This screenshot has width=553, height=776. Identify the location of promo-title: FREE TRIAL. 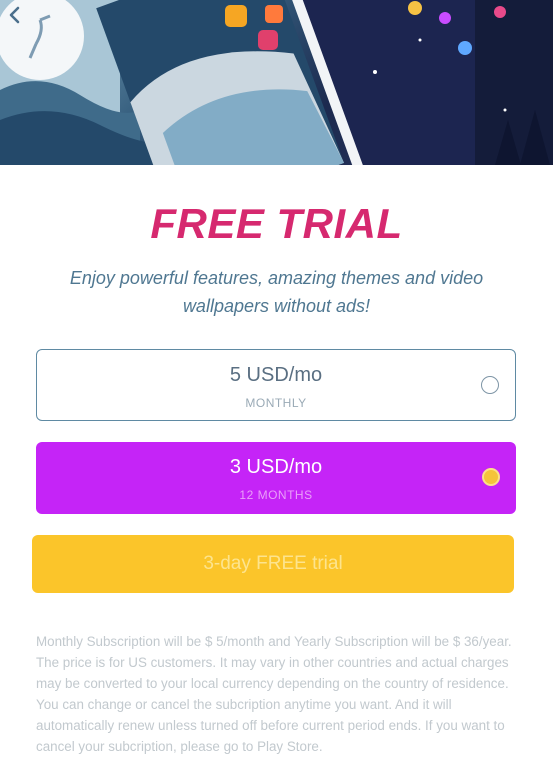
(276, 223).